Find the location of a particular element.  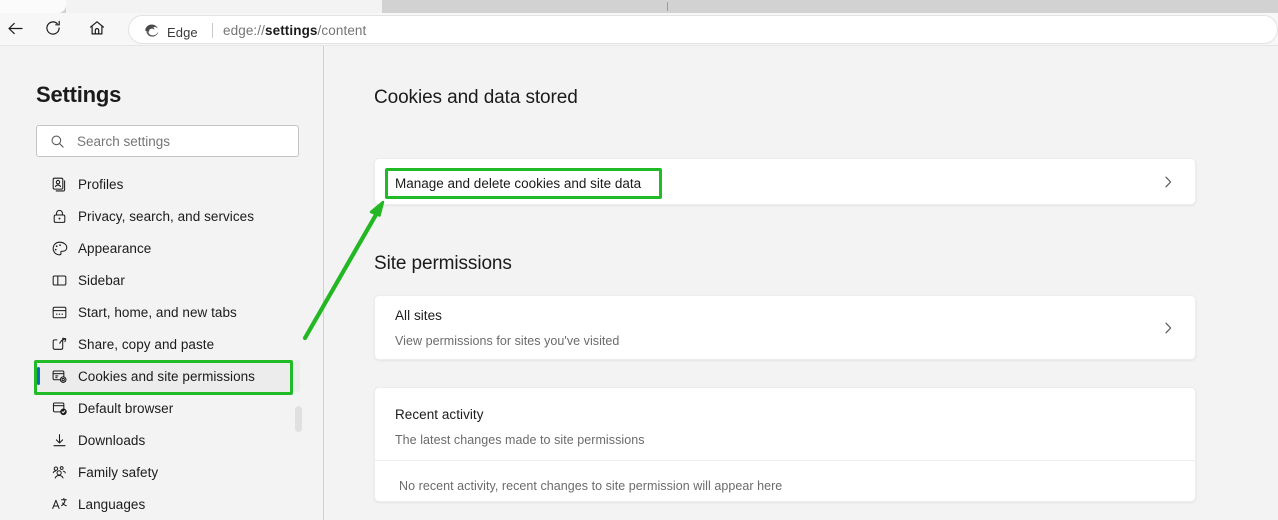

sidebar-item-cookies-and-site-permissions: Cookies and site permissions is located at coordinates (161, 376).